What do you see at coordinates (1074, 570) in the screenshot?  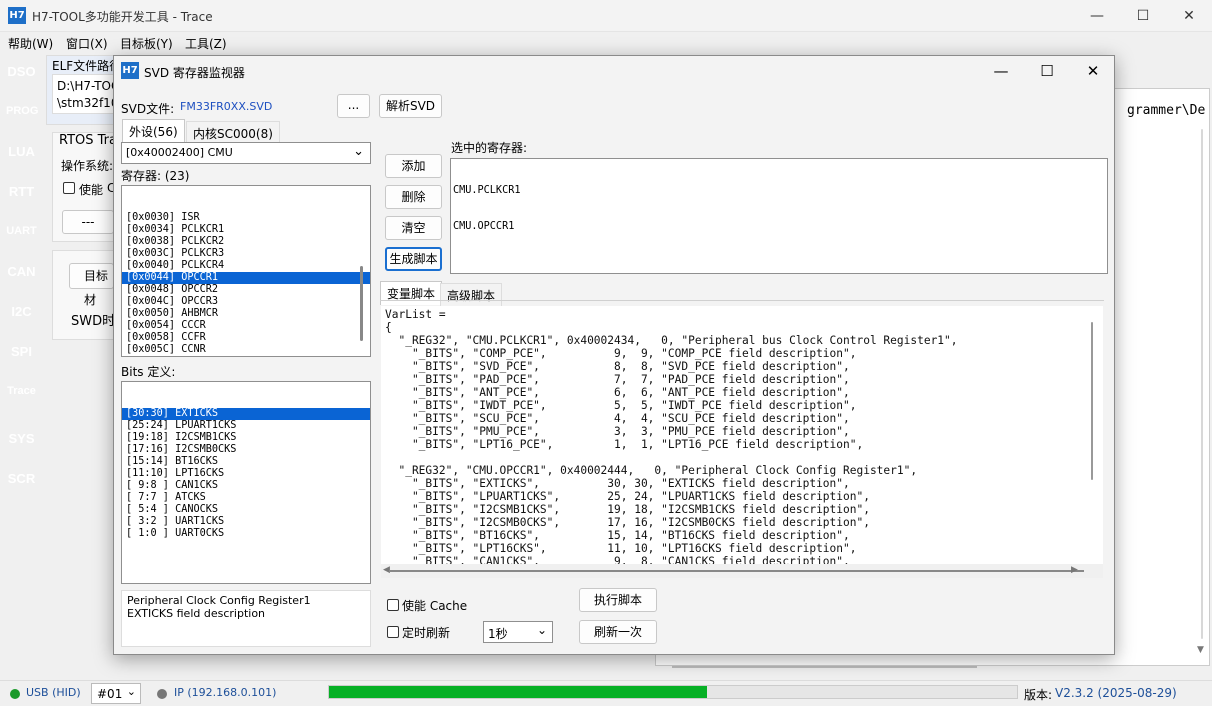 I see `scroll-right-icon: ▶` at bounding box center [1074, 570].